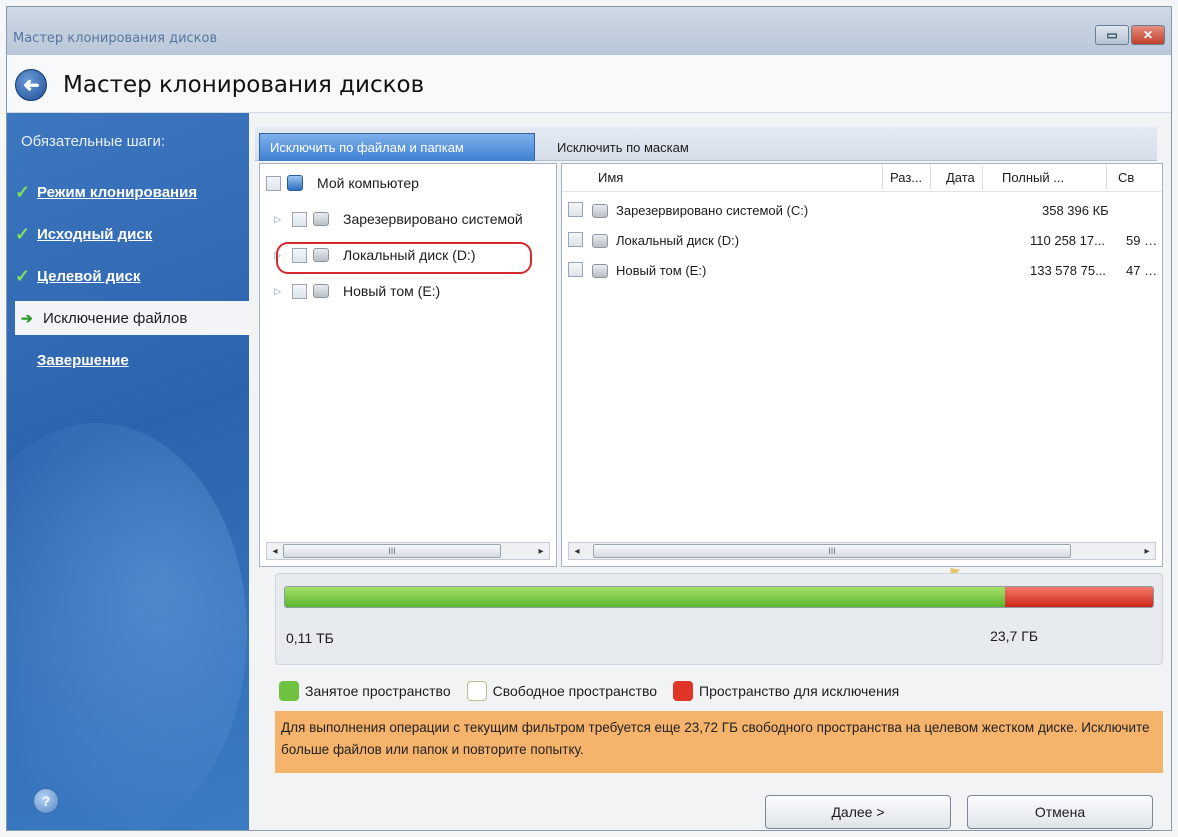 The height and width of the screenshot is (837, 1178). I want to click on used-space-fill, so click(645, 597).